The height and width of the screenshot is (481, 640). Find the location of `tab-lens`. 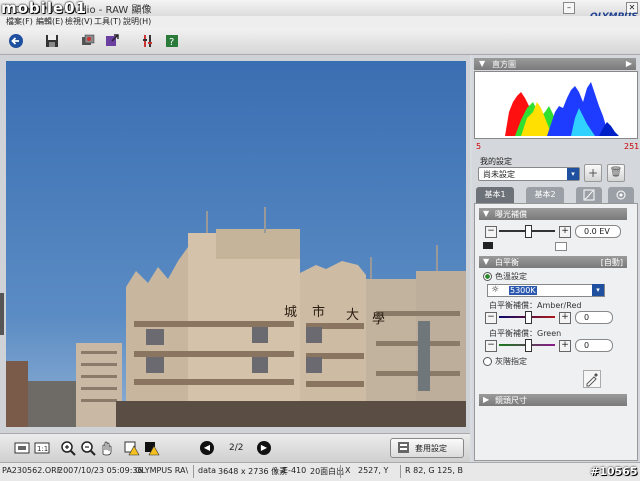

tab-lens is located at coordinates (621, 195).